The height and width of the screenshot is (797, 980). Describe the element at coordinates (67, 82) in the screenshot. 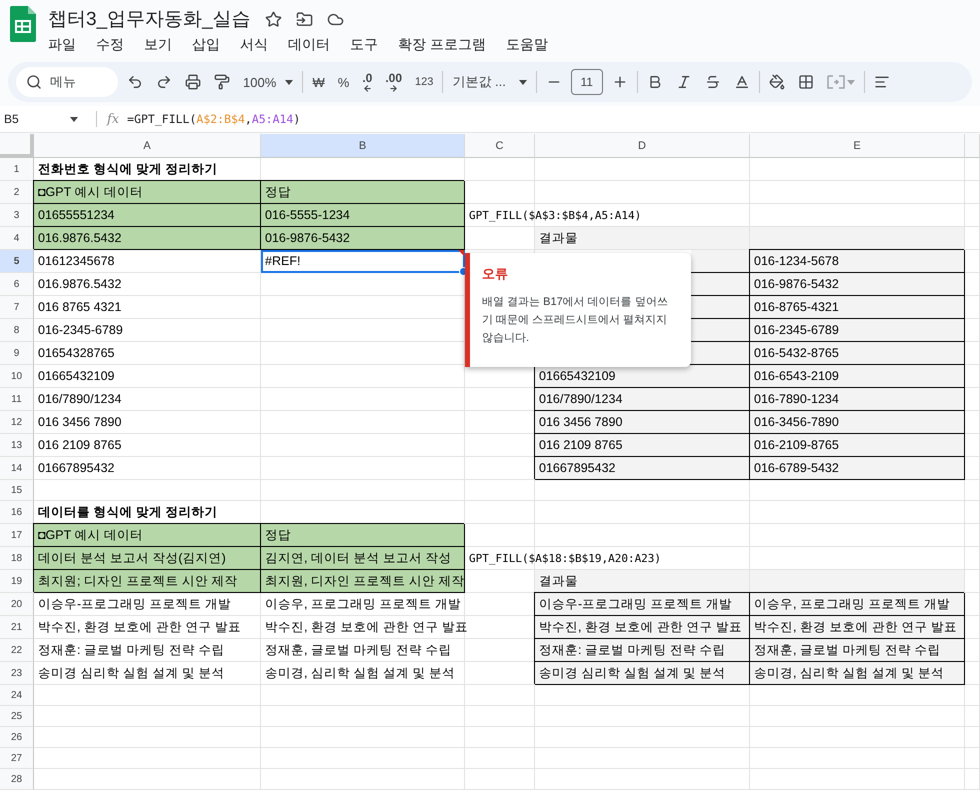

I see `menu-search-field: 메뉴` at that location.